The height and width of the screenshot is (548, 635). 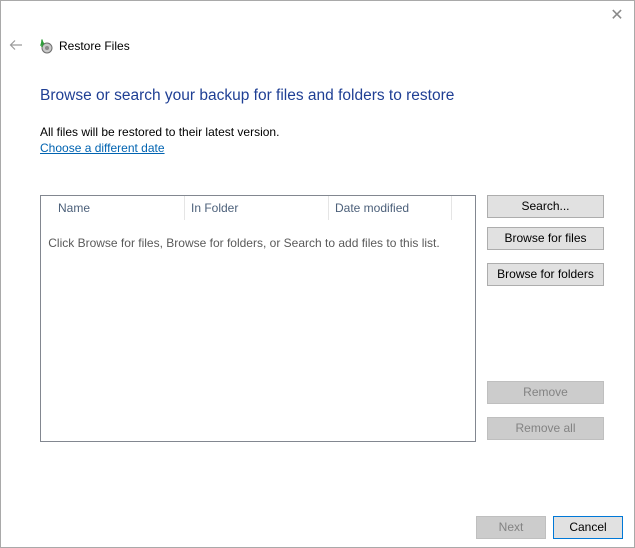 What do you see at coordinates (113, 208) in the screenshot?
I see `column-header-name: Name` at bounding box center [113, 208].